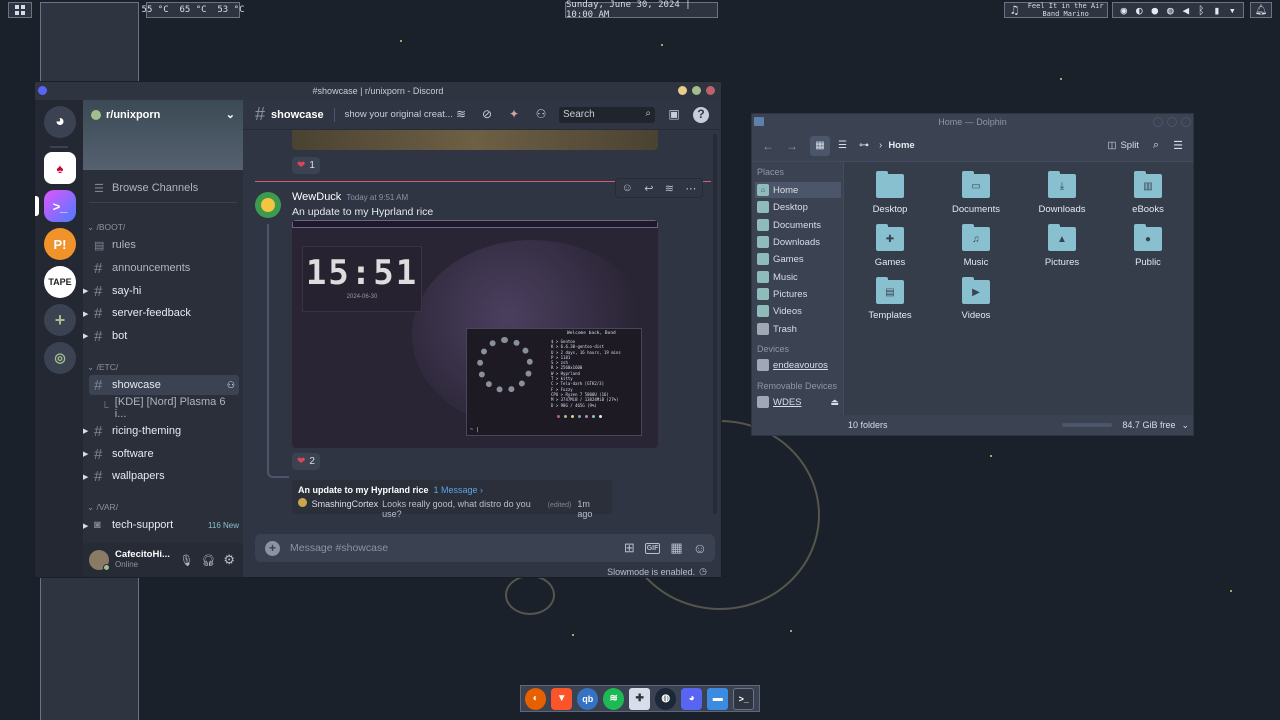 This screenshot has height=720, width=1280. What do you see at coordinates (798, 402) in the screenshot?
I see `device-wdes: WDES ⏏` at bounding box center [798, 402].